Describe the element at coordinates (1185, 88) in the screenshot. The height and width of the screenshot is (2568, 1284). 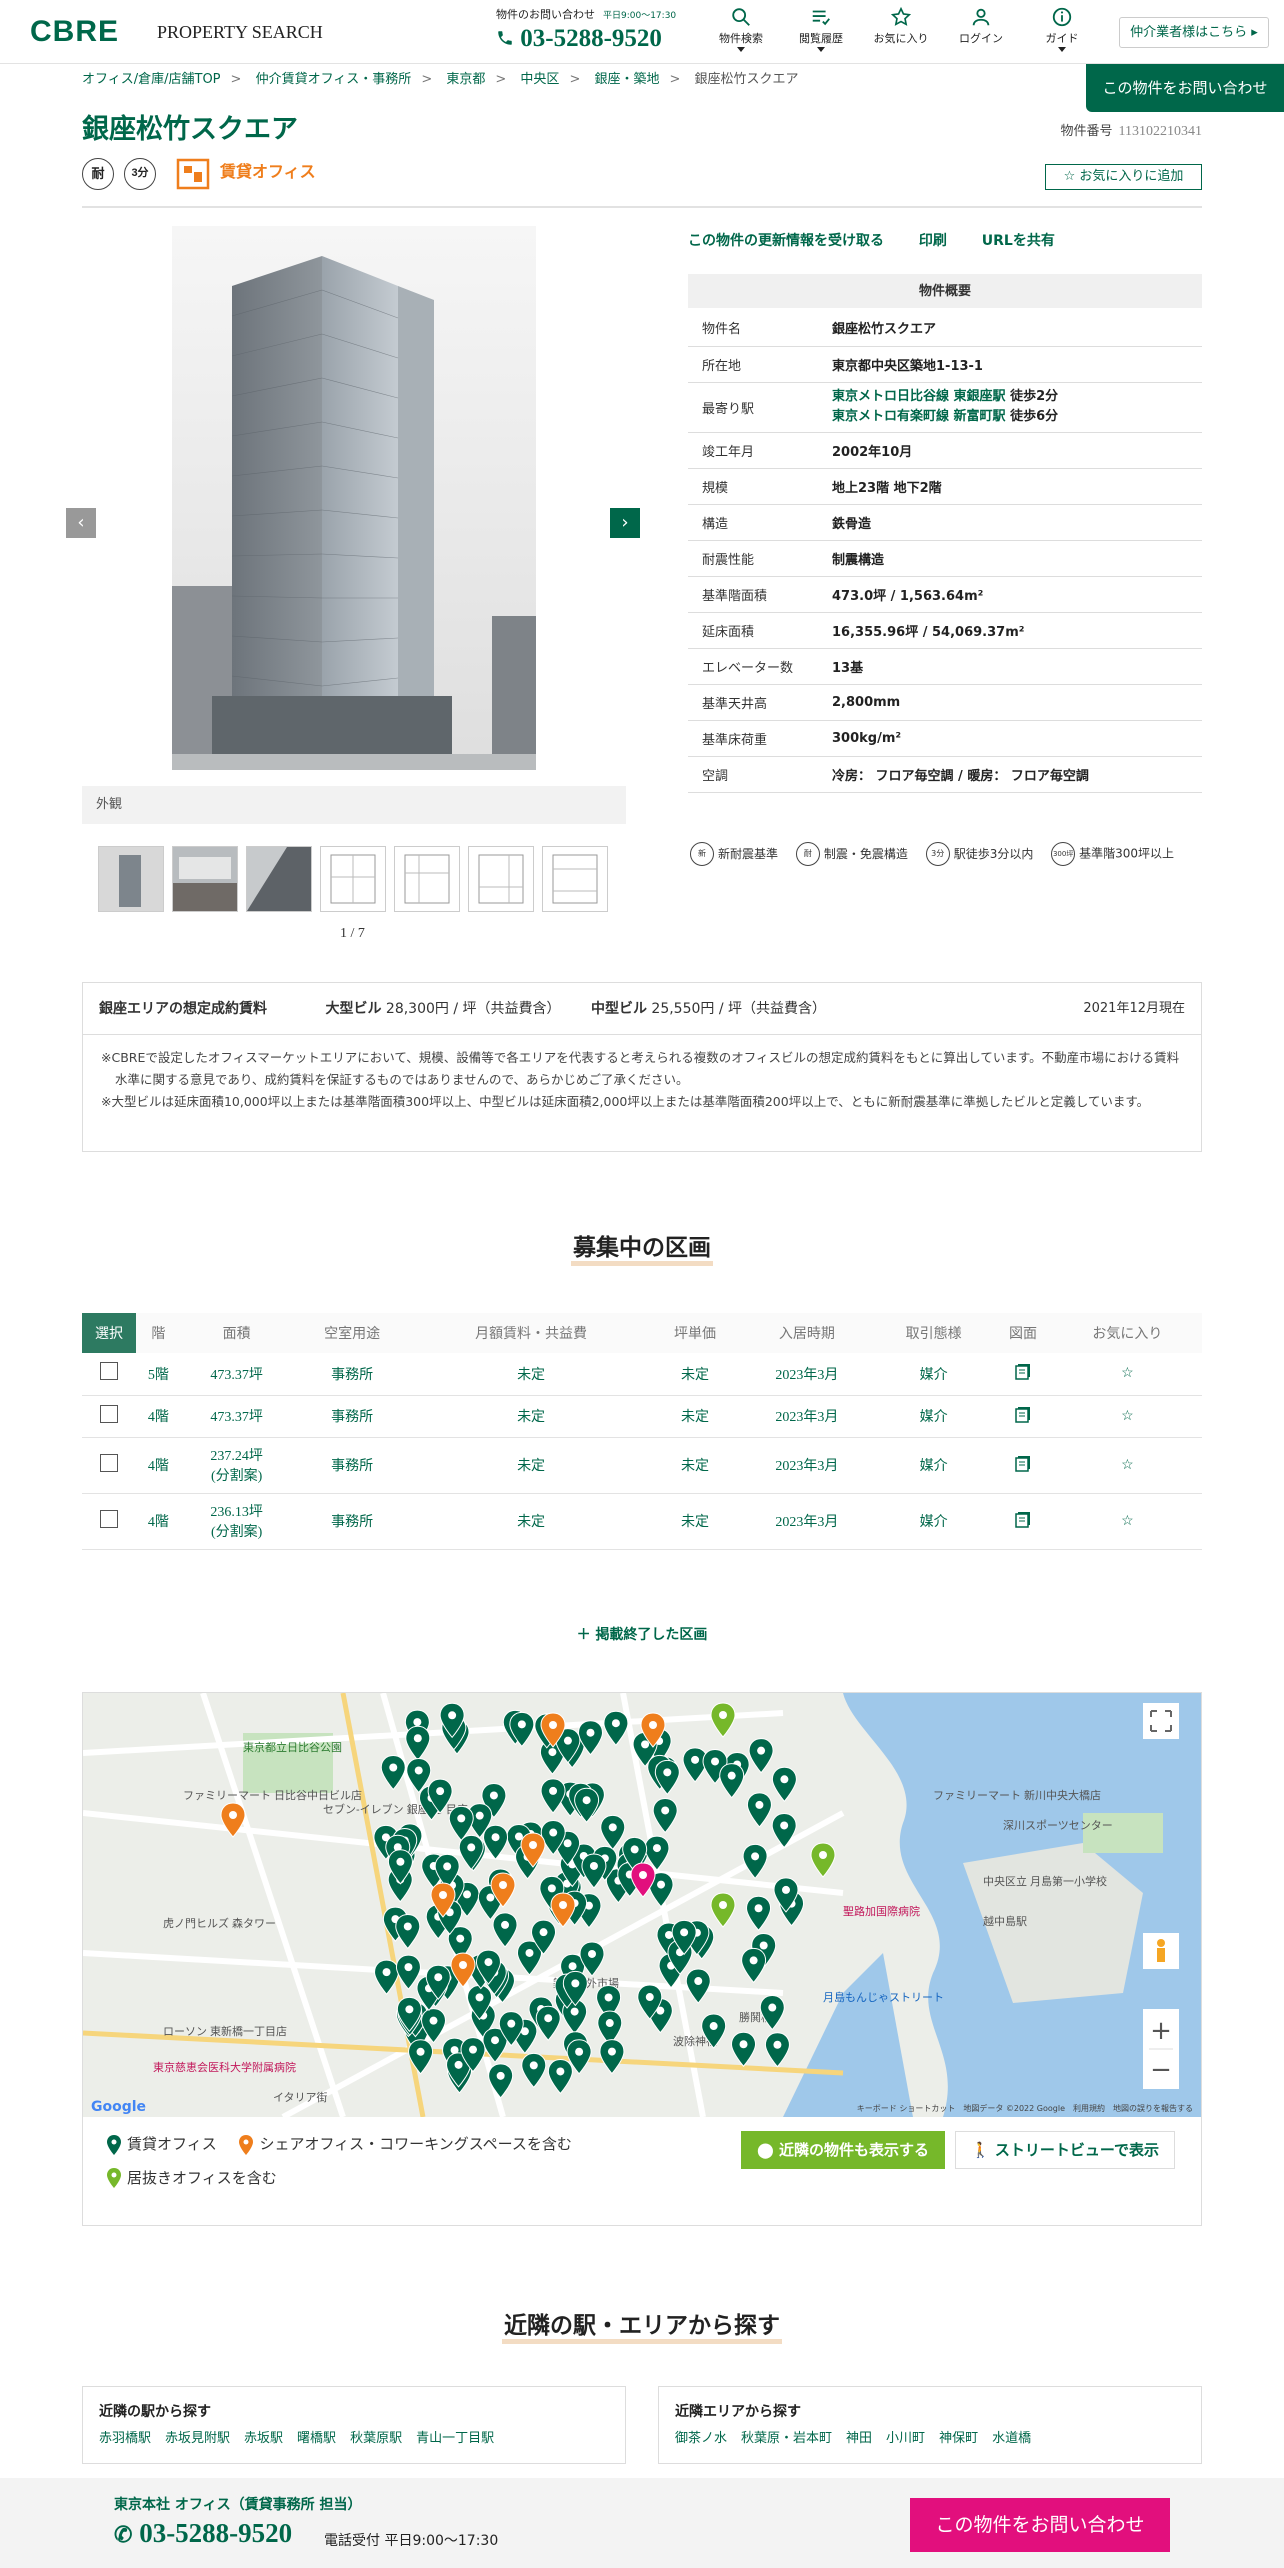
I see `inquiry-button-top: この物件をお問い合わせ` at that location.